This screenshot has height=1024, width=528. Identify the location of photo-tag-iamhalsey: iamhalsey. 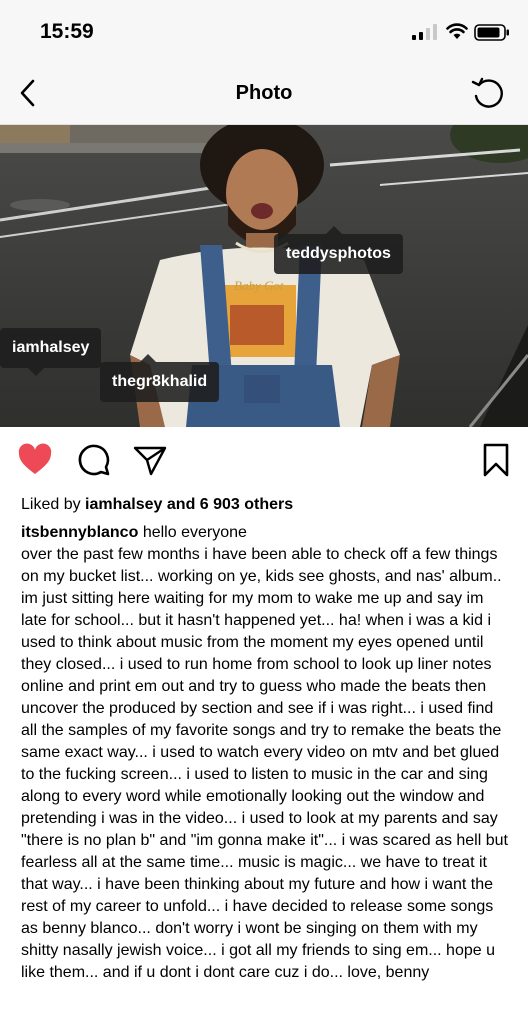
(51, 352).